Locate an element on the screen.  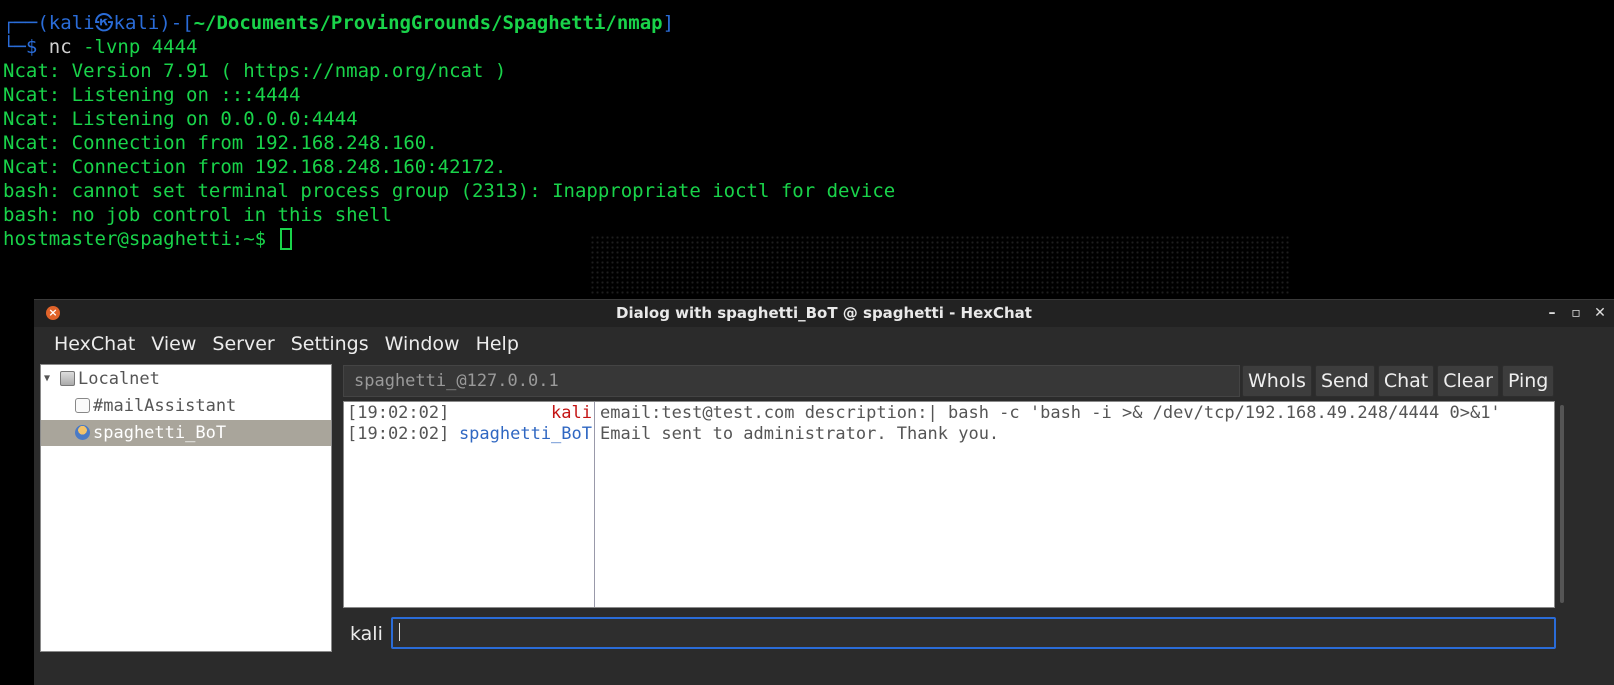
send-button: Send is located at coordinates (1344, 381).